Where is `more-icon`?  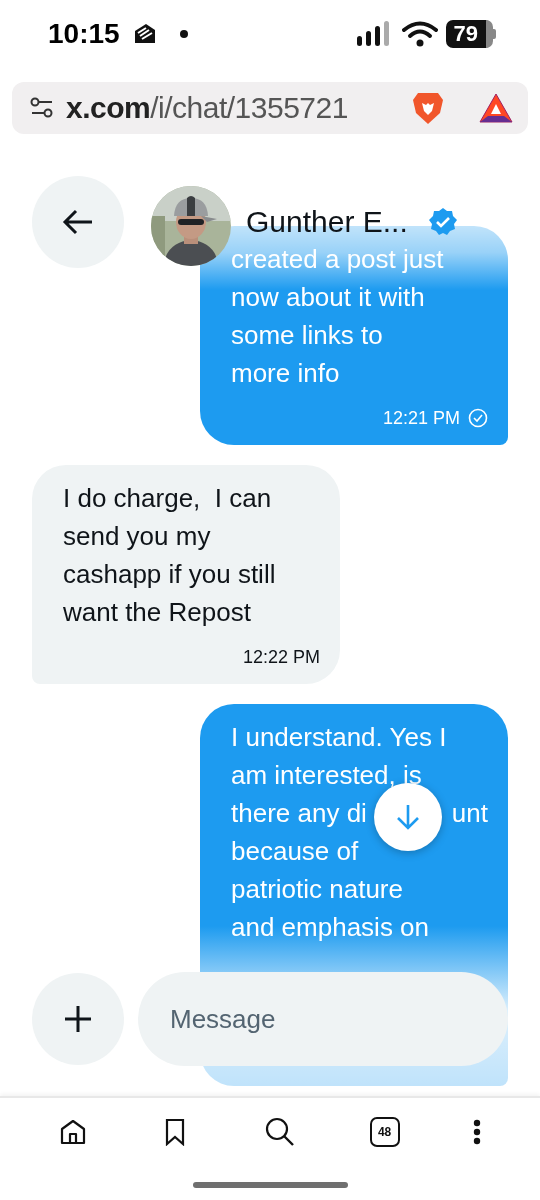
more-icon is located at coordinates (477, 1132).